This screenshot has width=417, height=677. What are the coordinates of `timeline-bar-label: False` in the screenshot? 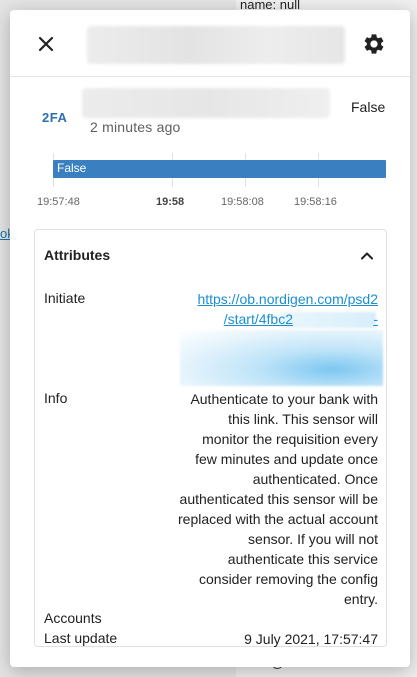 It's located at (72, 168).